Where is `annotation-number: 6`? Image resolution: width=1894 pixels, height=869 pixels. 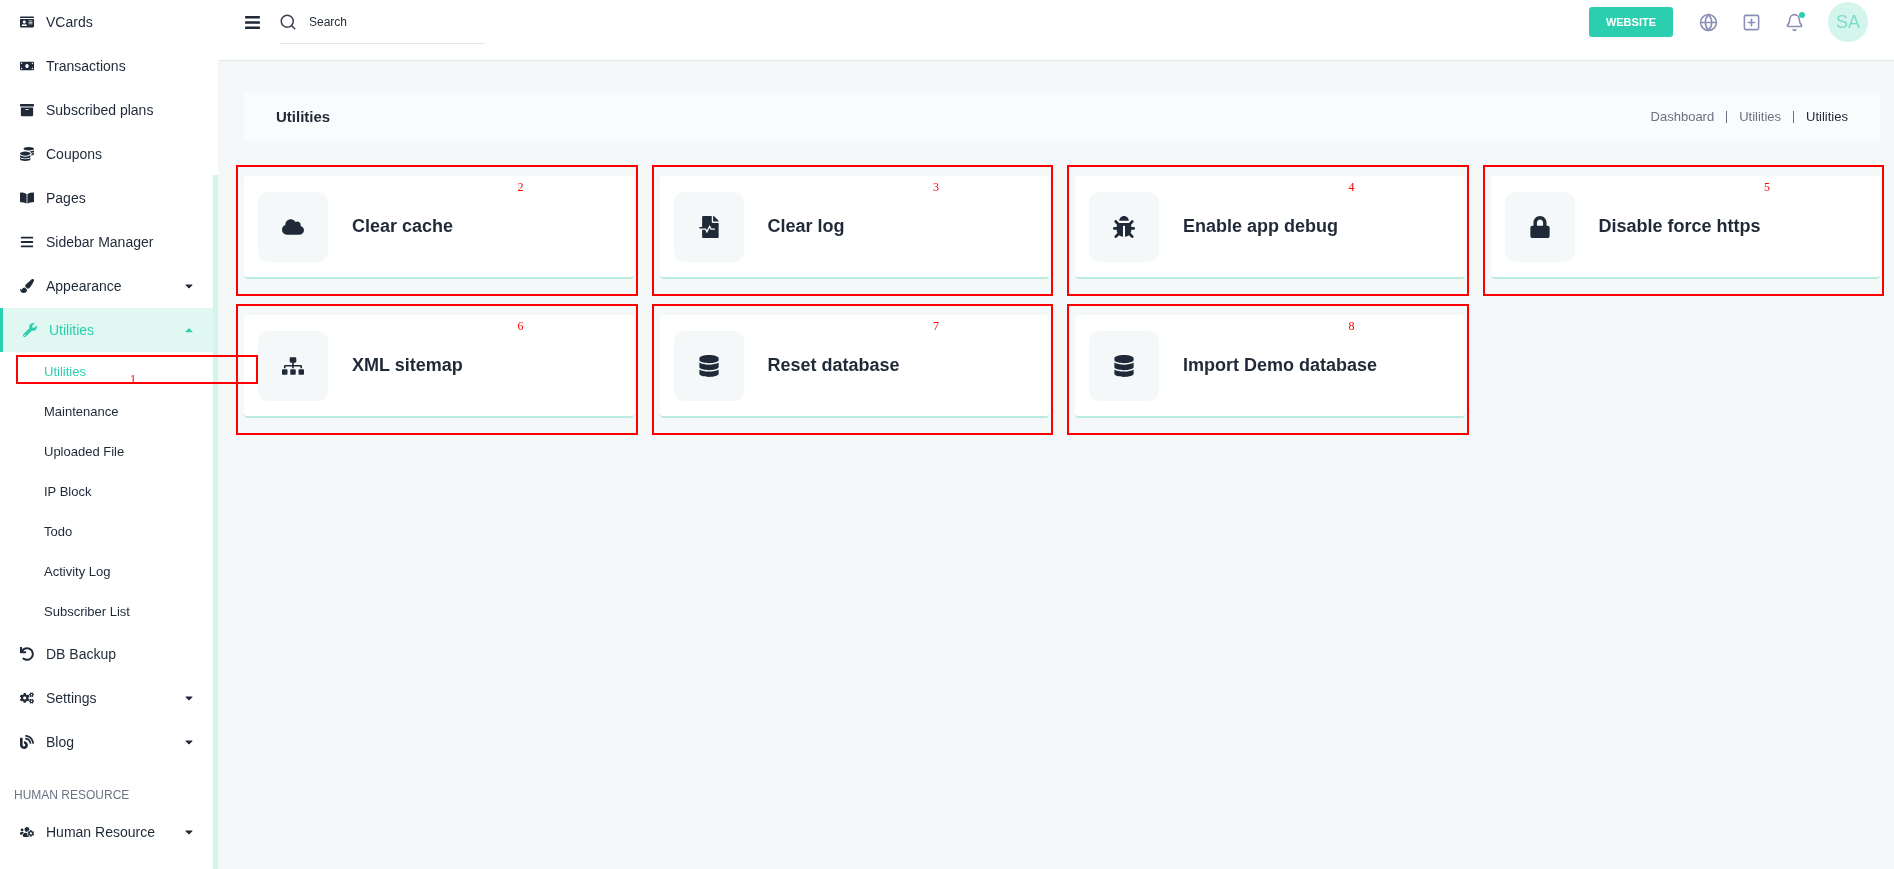 annotation-number: 6 is located at coordinates (520, 326).